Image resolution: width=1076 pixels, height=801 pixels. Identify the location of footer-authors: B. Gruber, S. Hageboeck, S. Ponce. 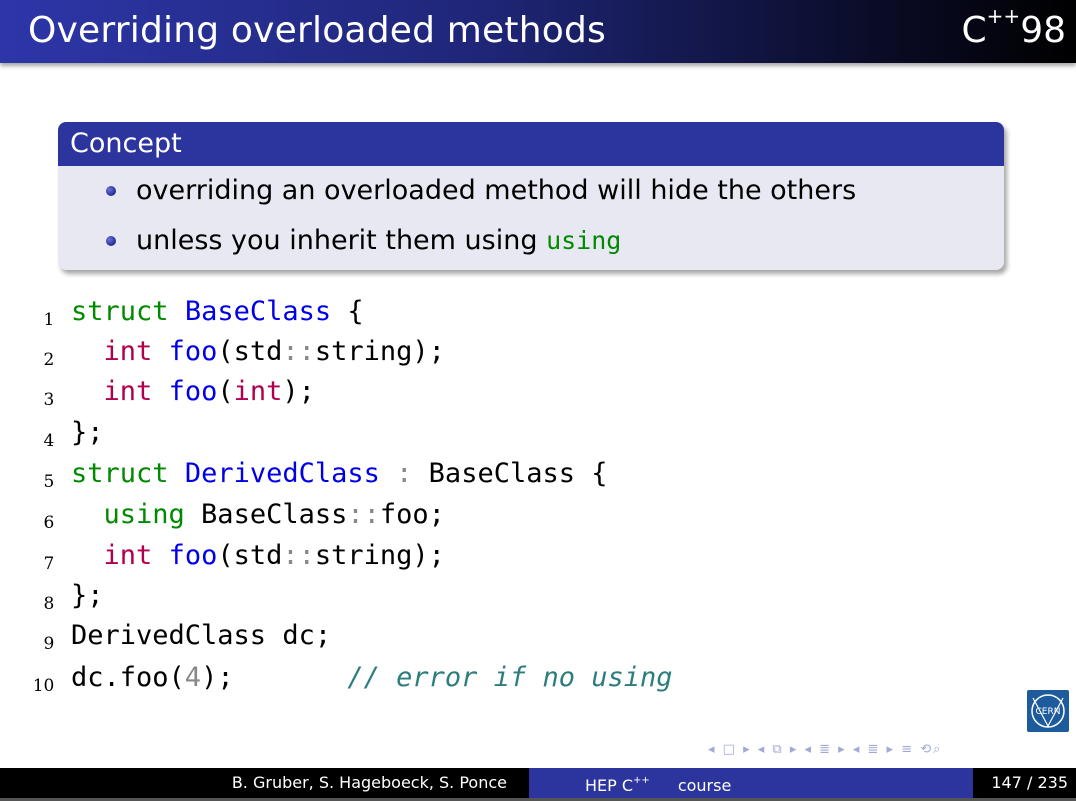
(264, 783).